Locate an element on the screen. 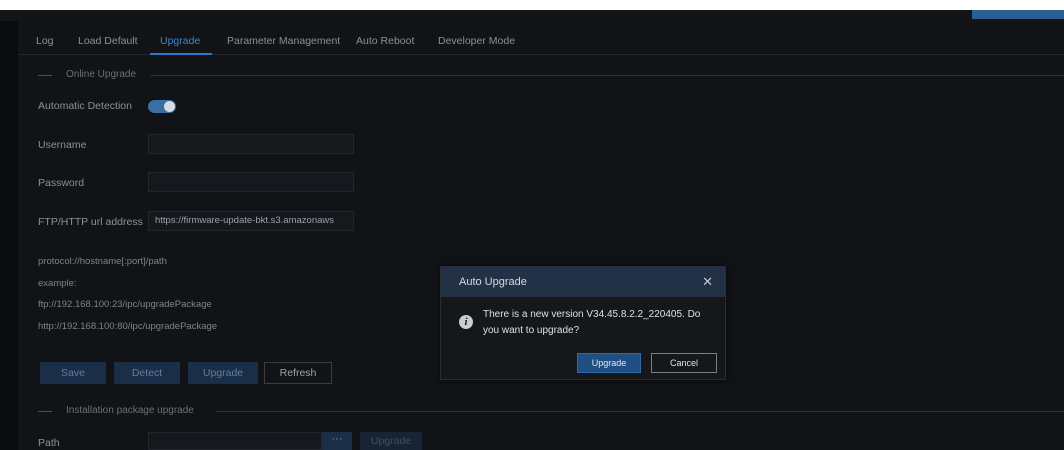  tab-parameter-management: Parameter Management is located at coordinates (283, 41).